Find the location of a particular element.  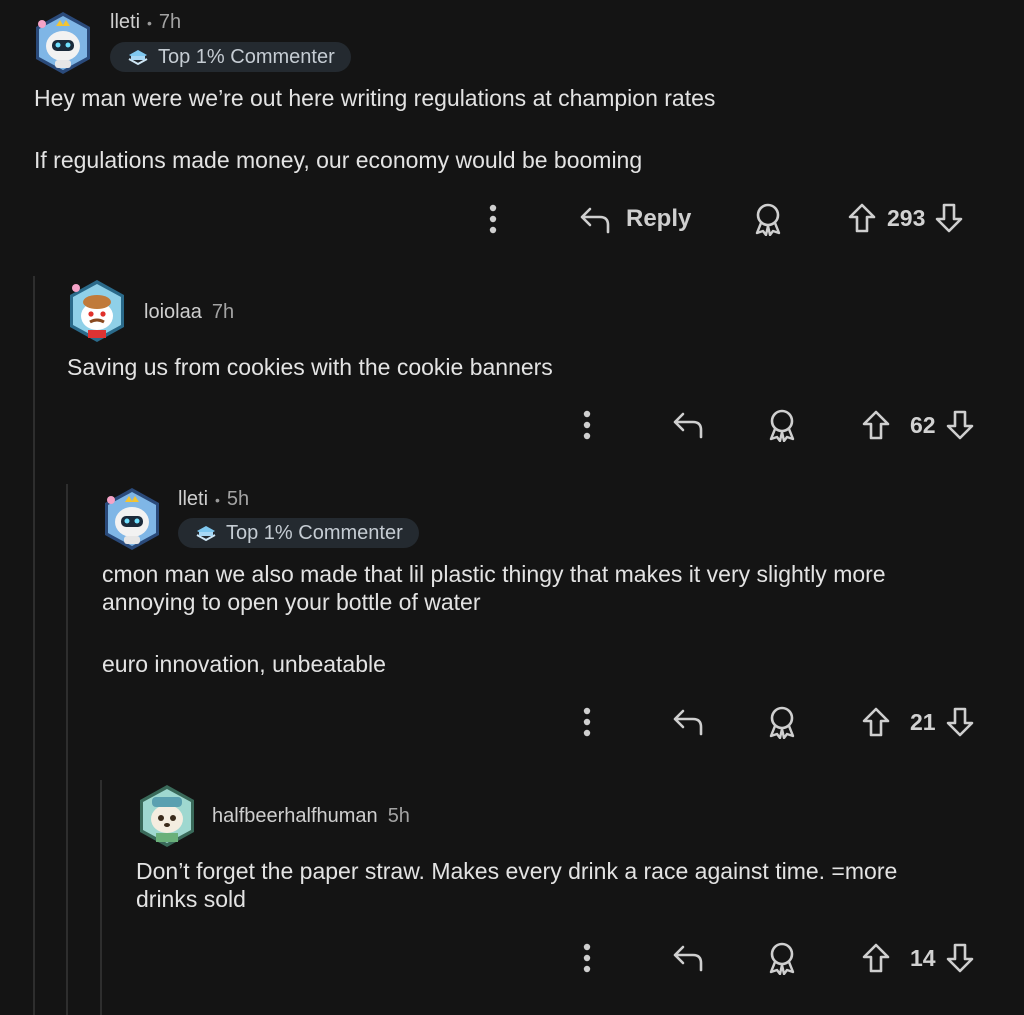

vote-count: 293 is located at coordinates (906, 217).